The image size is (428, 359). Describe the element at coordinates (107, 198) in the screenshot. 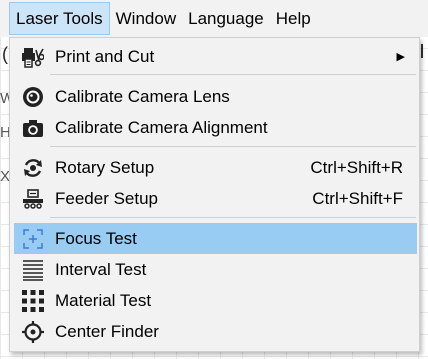

I see `menu-item-label: Feeder Setup` at that location.